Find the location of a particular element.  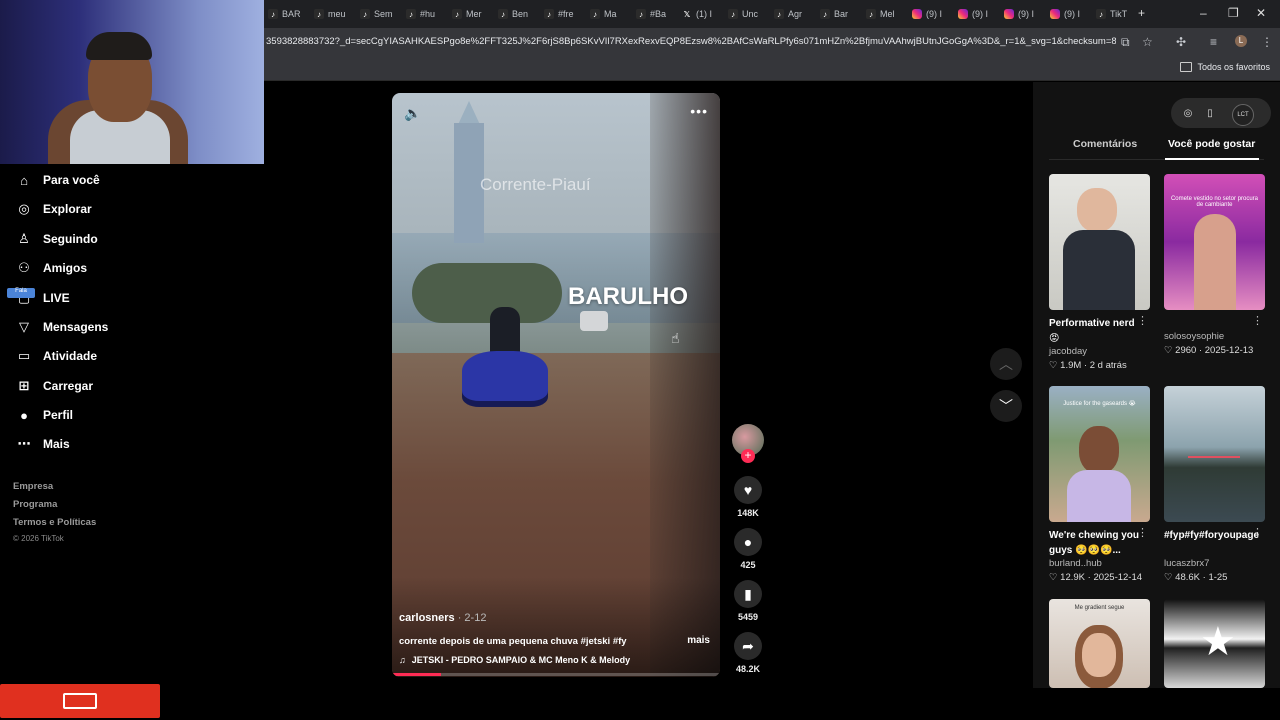

card-user: lucaszbrx7 is located at coordinates (1214, 563).